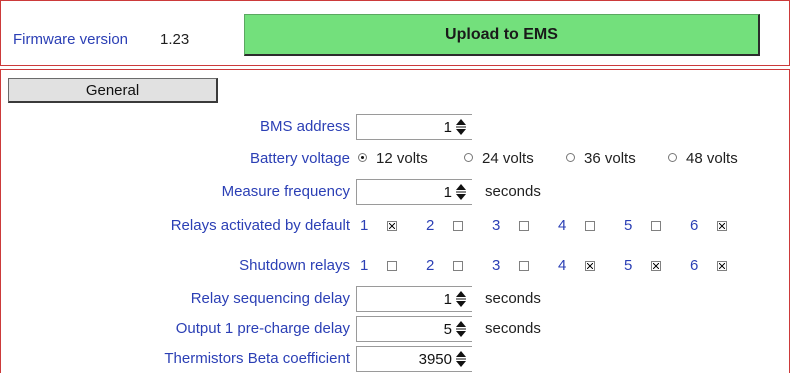 This screenshot has height=373, width=790. What do you see at coordinates (364, 225) in the screenshot?
I see `relay-default-num-1: 1` at bounding box center [364, 225].